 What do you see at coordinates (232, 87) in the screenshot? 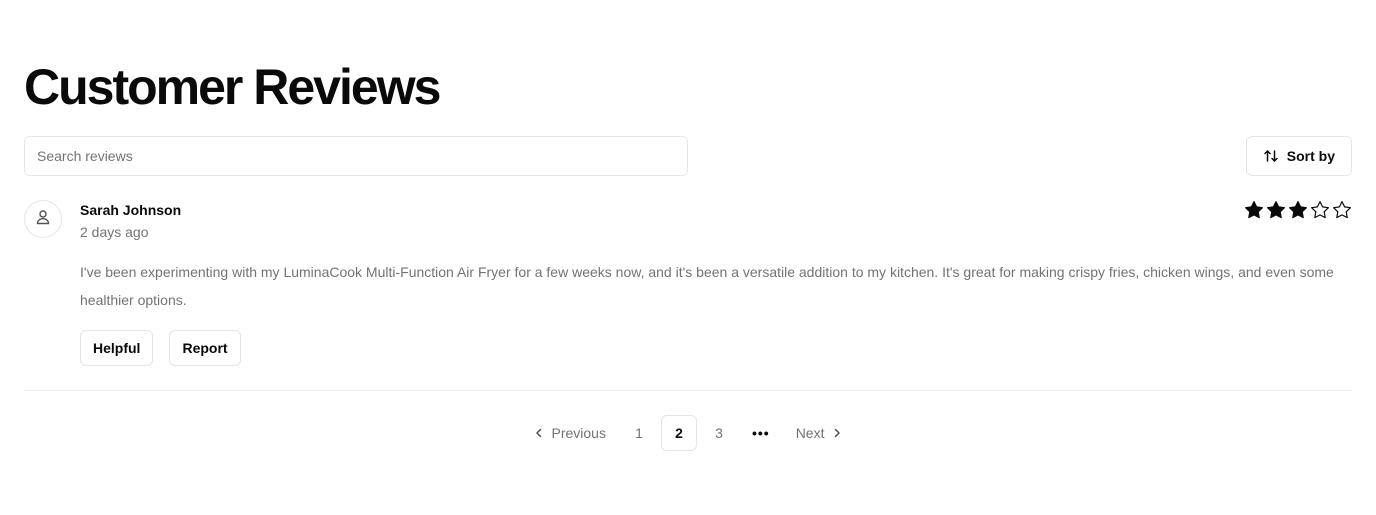
I see `page-title: Customer Reviews` at bounding box center [232, 87].